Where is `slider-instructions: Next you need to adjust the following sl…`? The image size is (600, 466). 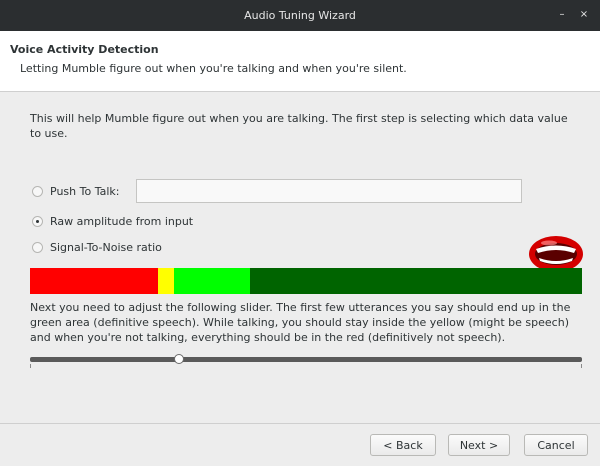 slider-instructions: Next you need to adjust the following sl… is located at coordinates (300, 322).